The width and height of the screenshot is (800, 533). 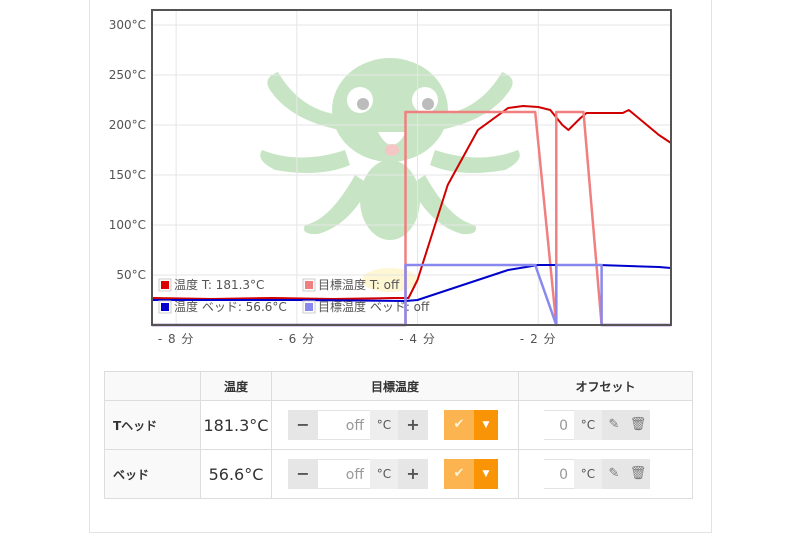 What do you see at coordinates (152, 425) in the screenshot?
I see `row-name: Tヘッド` at bounding box center [152, 425].